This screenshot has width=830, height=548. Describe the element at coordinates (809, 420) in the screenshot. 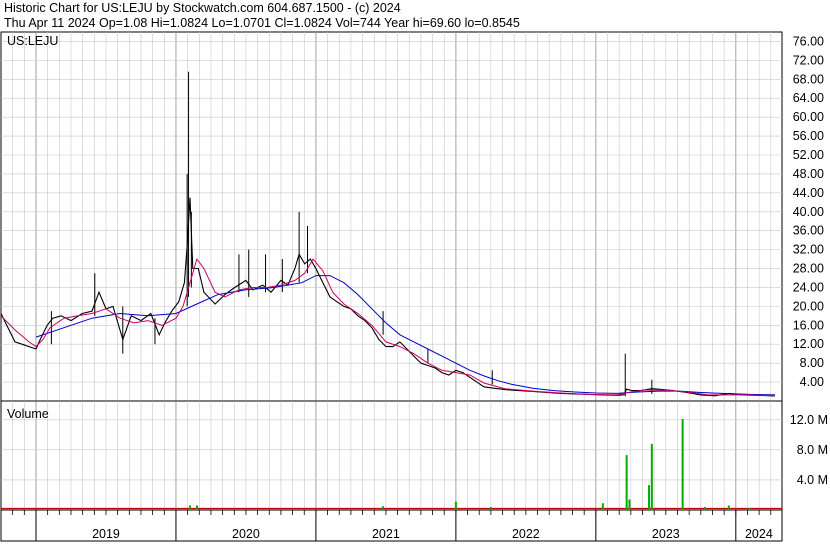

I see `volume-tick-label: 12.0 M` at that location.